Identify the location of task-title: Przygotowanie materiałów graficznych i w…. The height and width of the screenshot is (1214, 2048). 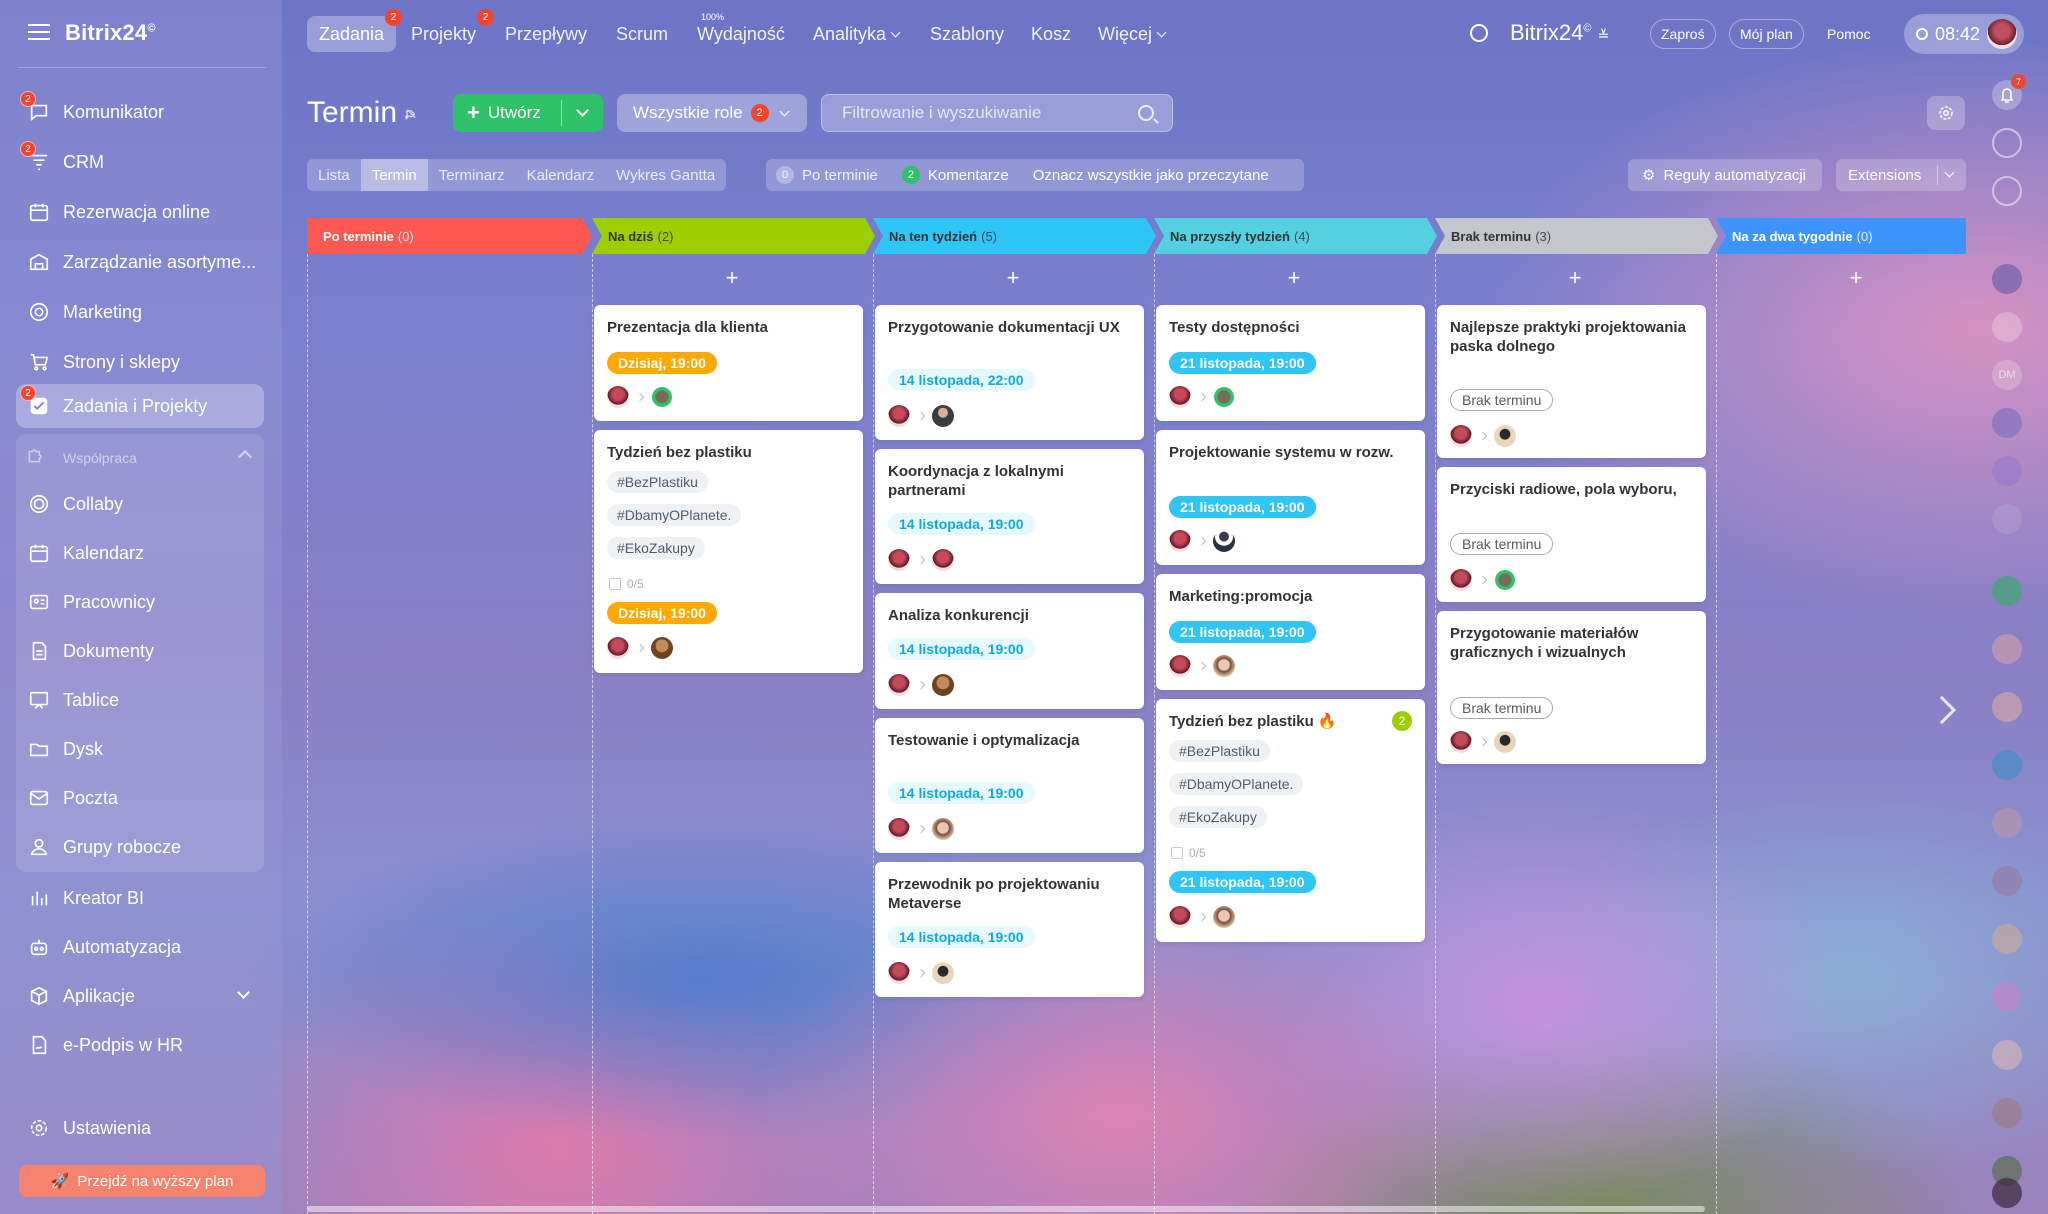
(1568, 643).